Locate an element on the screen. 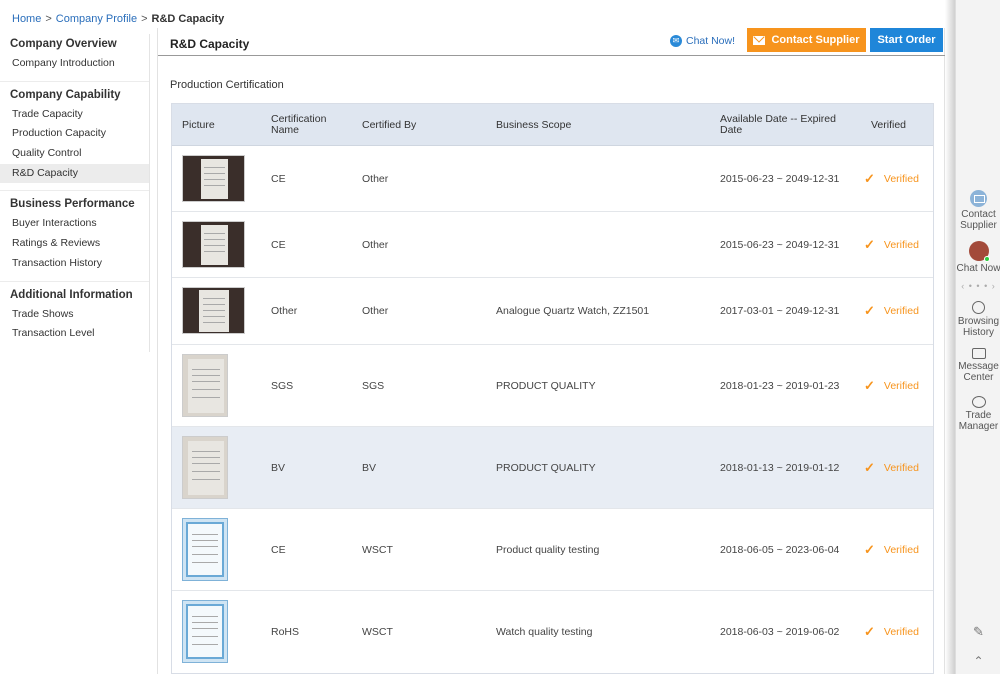 The image size is (1000, 674). avatar is located at coordinates (979, 251).